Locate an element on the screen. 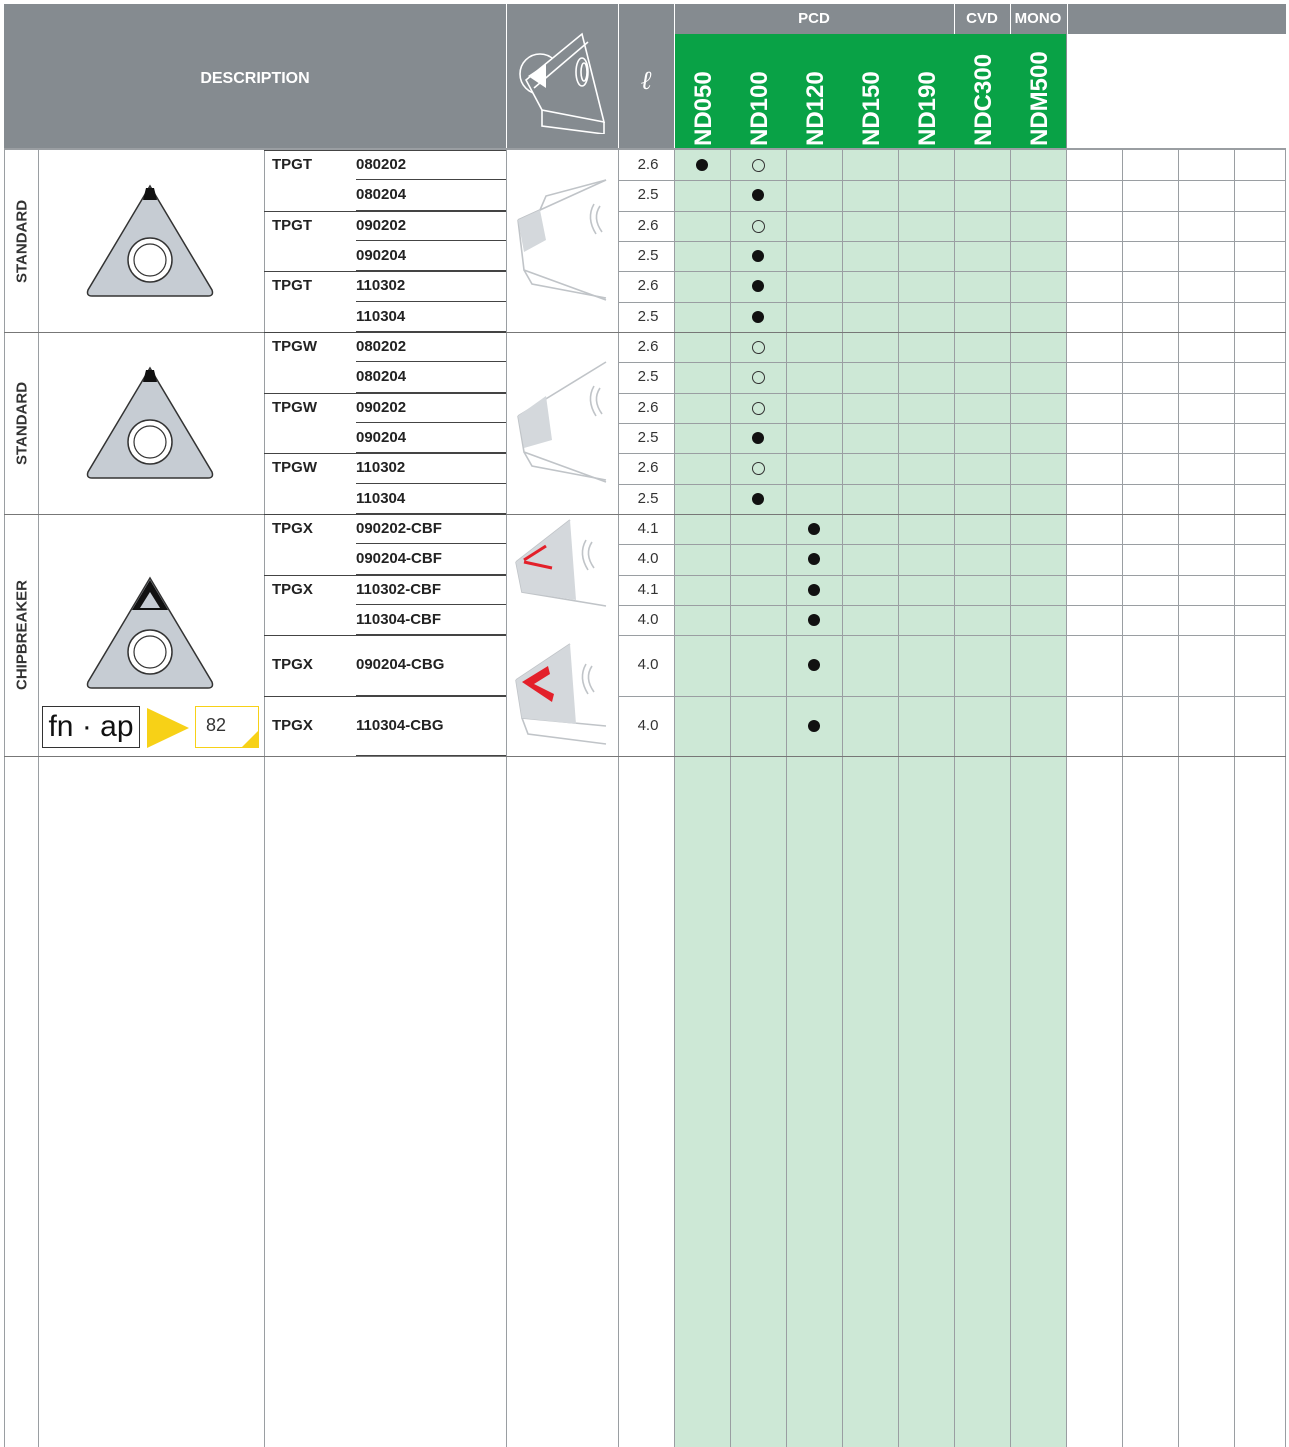 This screenshot has width=1289, height=1447. grade-nd050: ND050 is located at coordinates (703, 108).